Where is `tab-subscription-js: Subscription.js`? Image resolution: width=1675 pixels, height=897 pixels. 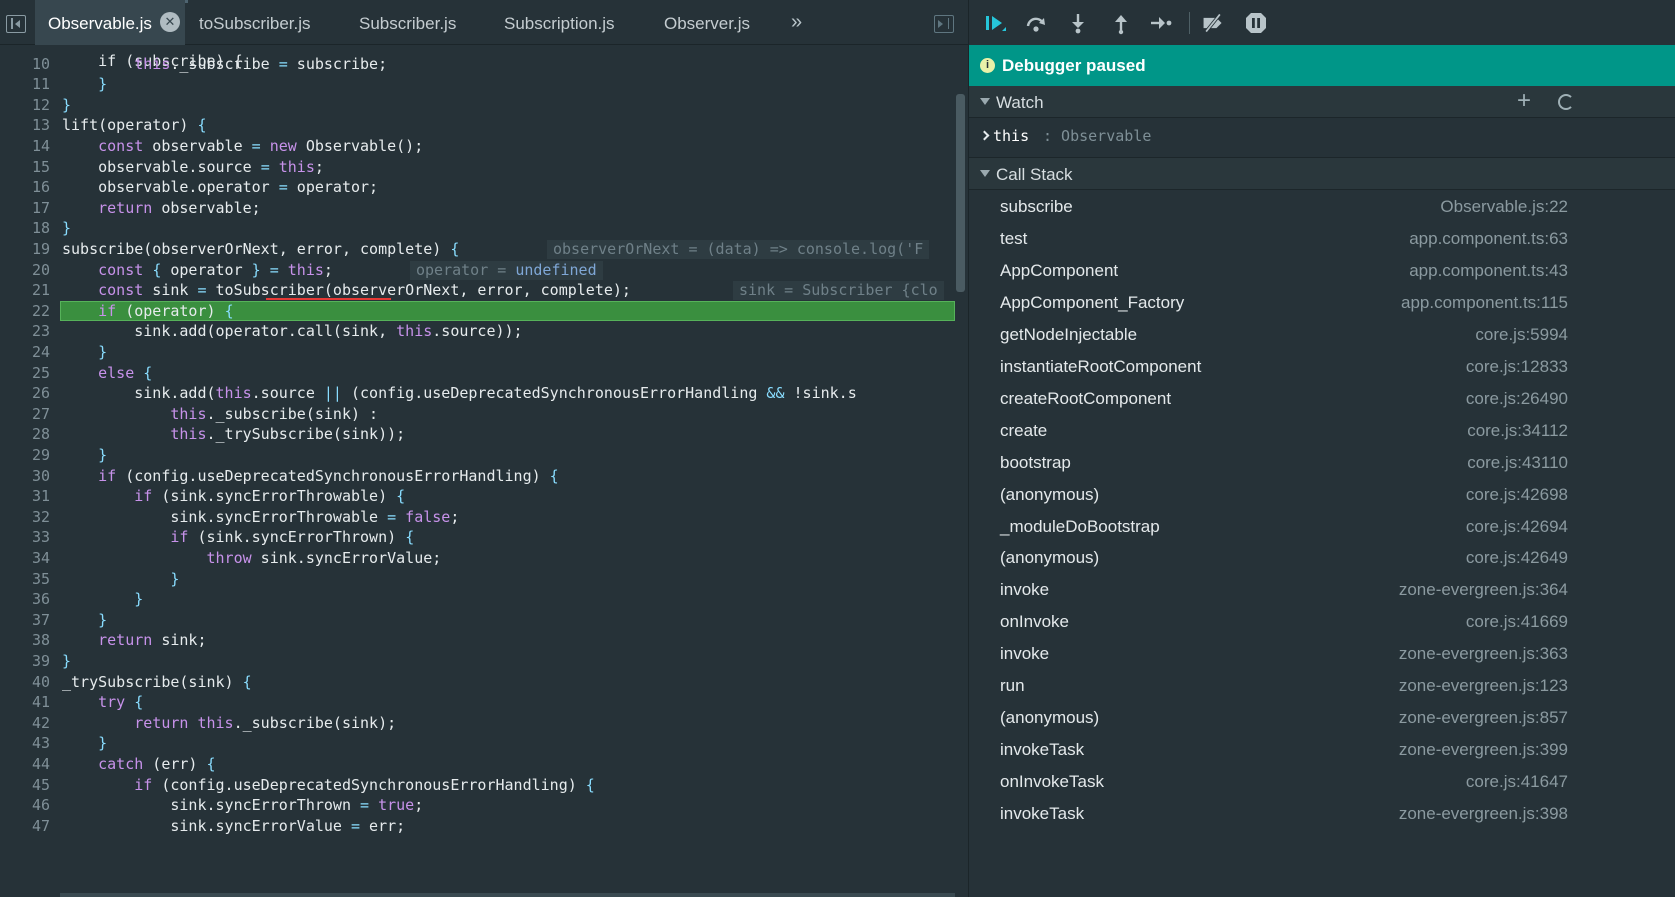 tab-subscription-js: Subscription.js is located at coordinates (559, 22).